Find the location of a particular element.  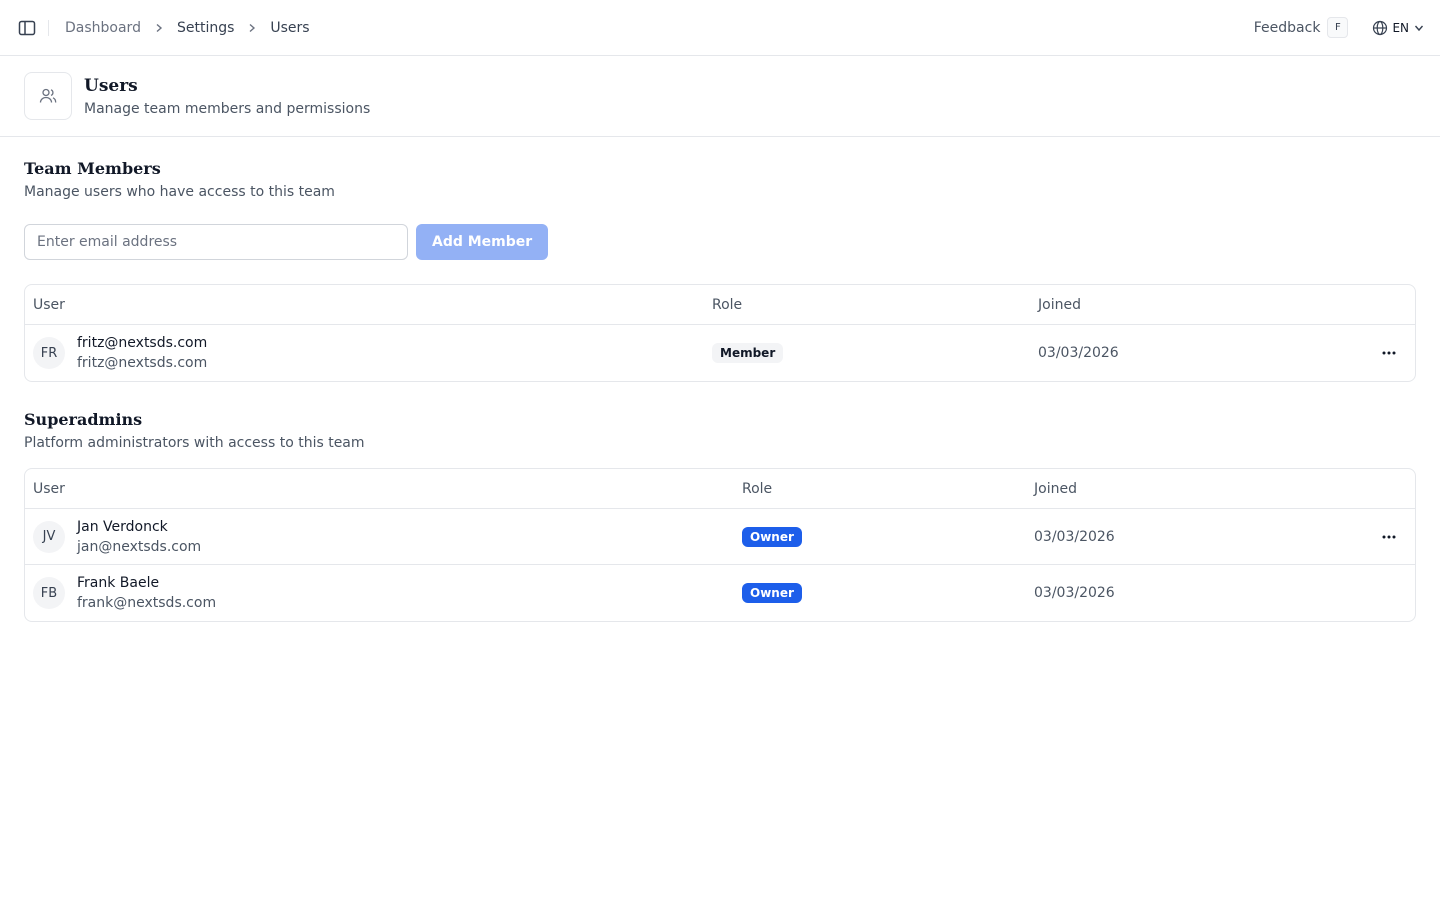

user-email: jan@nextsds.com is located at coordinates (139, 546).